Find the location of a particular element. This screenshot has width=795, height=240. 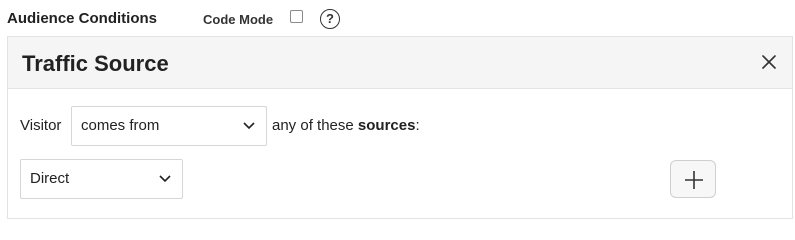

visitor-label: Visitor is located at coordinates (41, 125).